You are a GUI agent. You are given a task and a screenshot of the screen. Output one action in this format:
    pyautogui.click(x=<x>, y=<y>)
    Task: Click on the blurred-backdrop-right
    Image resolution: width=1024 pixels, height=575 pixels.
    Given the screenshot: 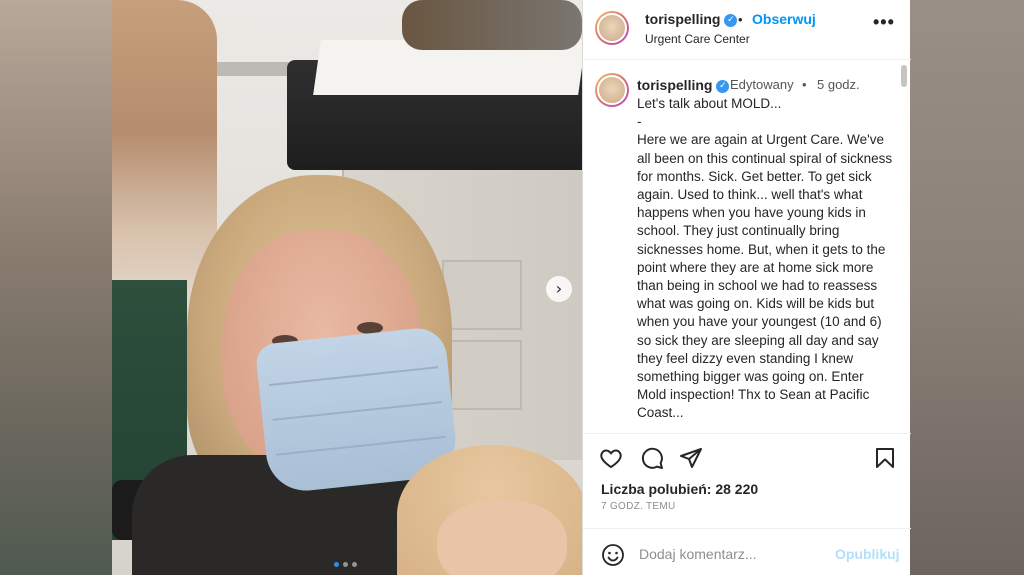 What is the action you would take?
    pyautogui.click(x=967, y=287)
    